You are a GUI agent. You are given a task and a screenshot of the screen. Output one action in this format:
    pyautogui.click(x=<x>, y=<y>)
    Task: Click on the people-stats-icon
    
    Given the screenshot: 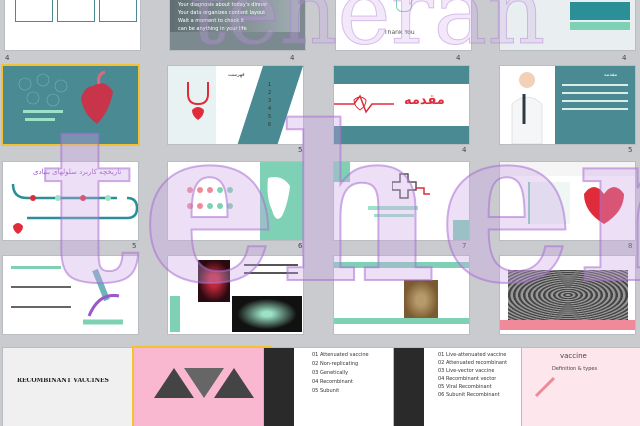 What is the action you would take?
    pyautogui.click(x=210, y=198)
    